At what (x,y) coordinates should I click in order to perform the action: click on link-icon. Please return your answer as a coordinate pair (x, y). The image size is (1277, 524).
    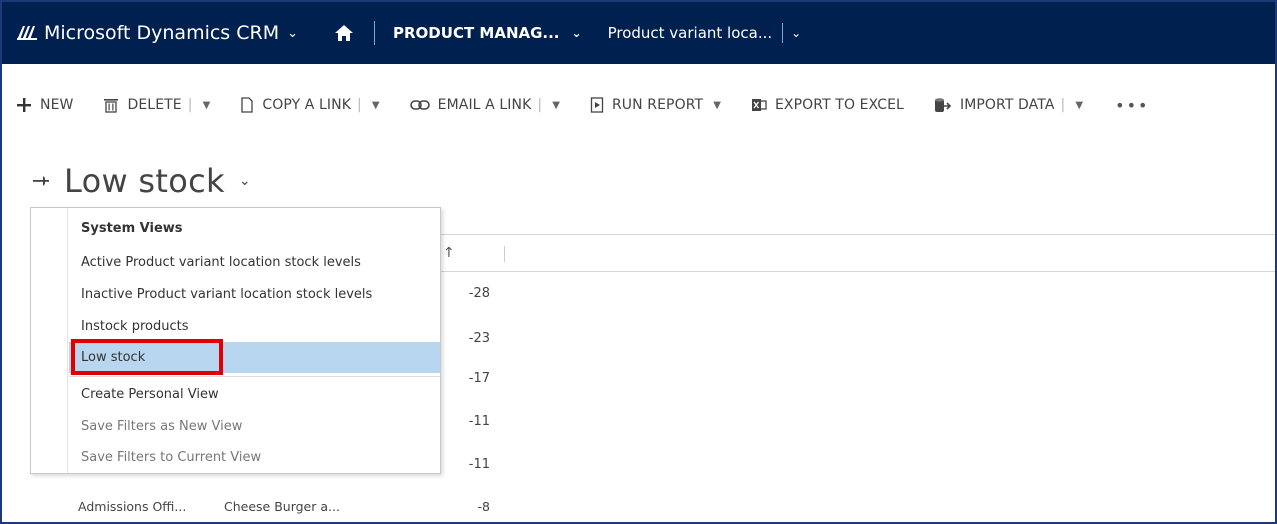
    Looking at the image, I should click on (419, 105).